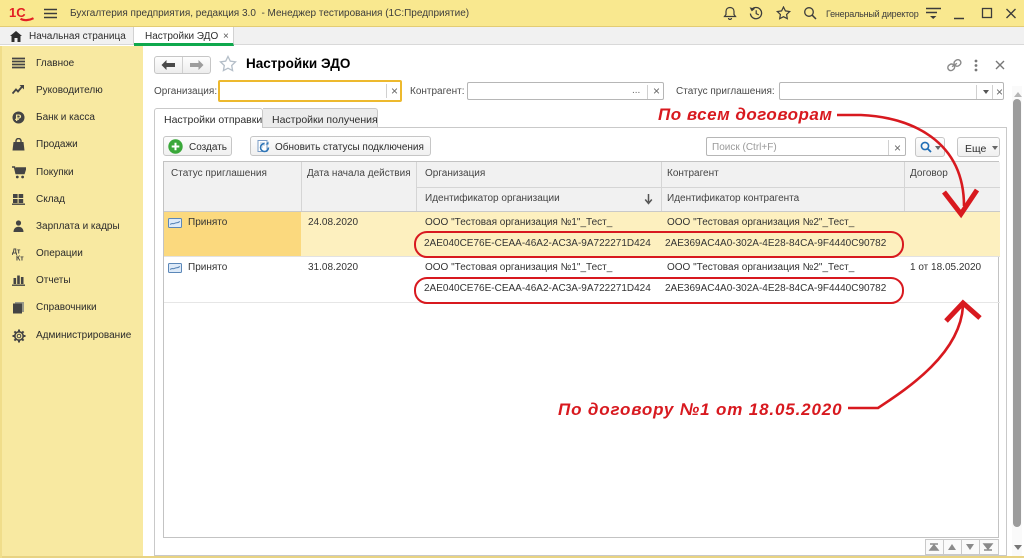 The height and width of the screenshot is (558, 1024). What do you see at coordinates (17, 12) in the screenshot?
I see `svg-text: 1С` at bounding box center [17, 12].